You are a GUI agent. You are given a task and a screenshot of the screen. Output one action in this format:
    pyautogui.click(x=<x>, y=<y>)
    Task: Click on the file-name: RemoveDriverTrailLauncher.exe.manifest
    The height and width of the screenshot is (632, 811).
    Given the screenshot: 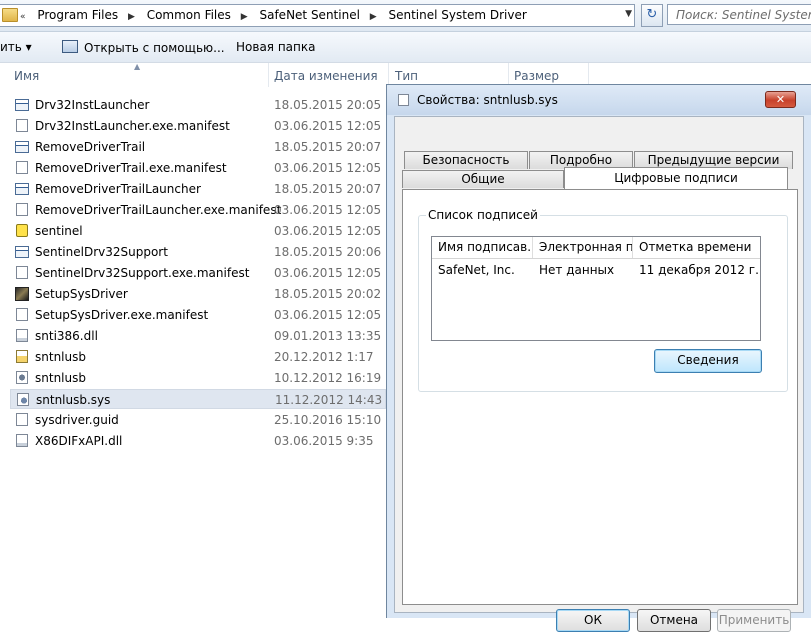 What is the action you would take?
    pyautogui.click(x=158, y=210)
    